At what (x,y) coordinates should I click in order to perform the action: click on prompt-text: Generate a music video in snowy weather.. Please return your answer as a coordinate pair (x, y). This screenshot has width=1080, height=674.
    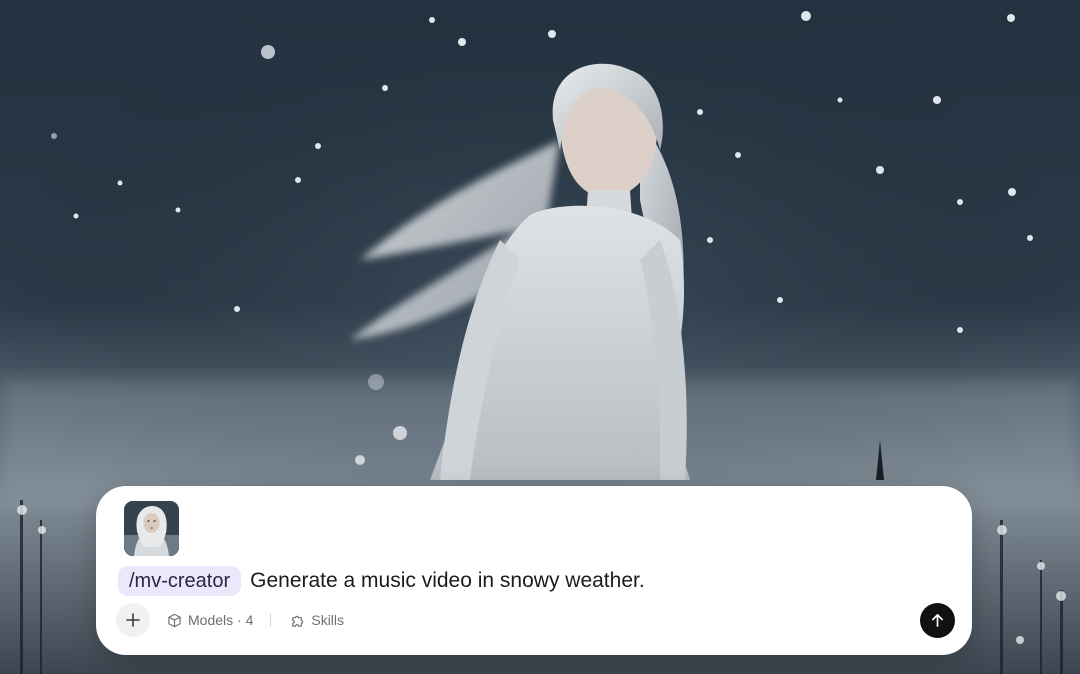
    Looking at the image, I should click on (447, 581).